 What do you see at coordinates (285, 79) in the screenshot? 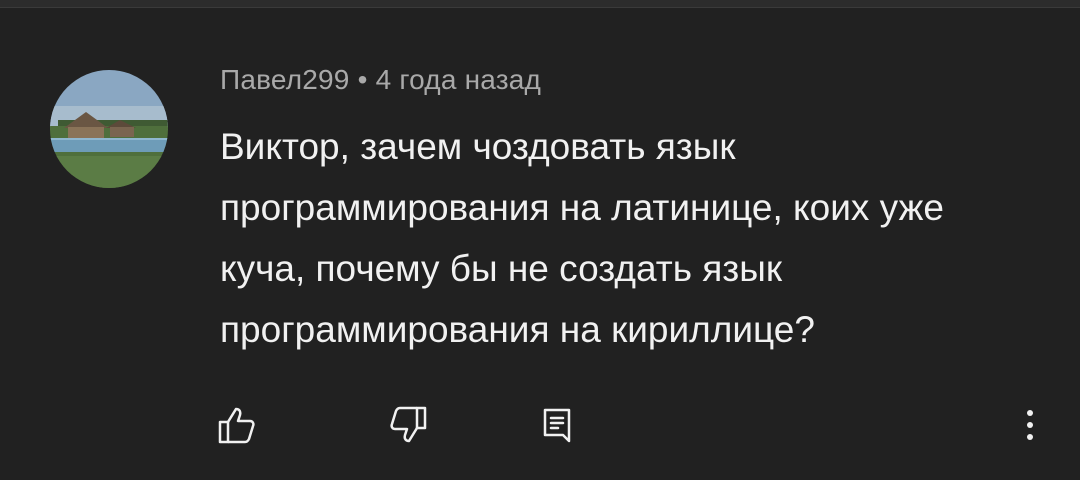
I see `author-name: Павел299` at bounding box center [285, 79].